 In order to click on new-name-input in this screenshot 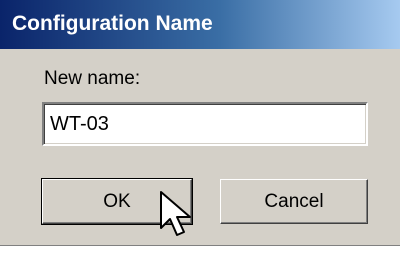, I will do `click(205, 124)`.